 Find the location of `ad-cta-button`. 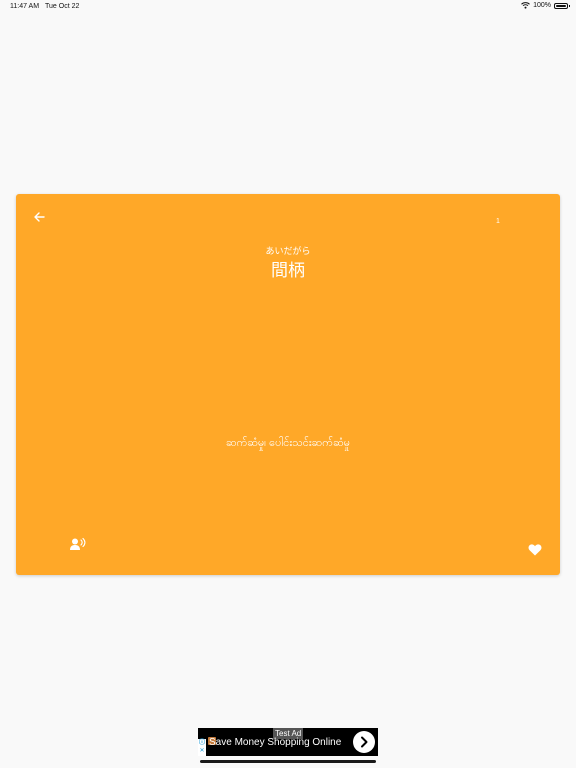

ad-cta-button is located at coordinates (364, 742).